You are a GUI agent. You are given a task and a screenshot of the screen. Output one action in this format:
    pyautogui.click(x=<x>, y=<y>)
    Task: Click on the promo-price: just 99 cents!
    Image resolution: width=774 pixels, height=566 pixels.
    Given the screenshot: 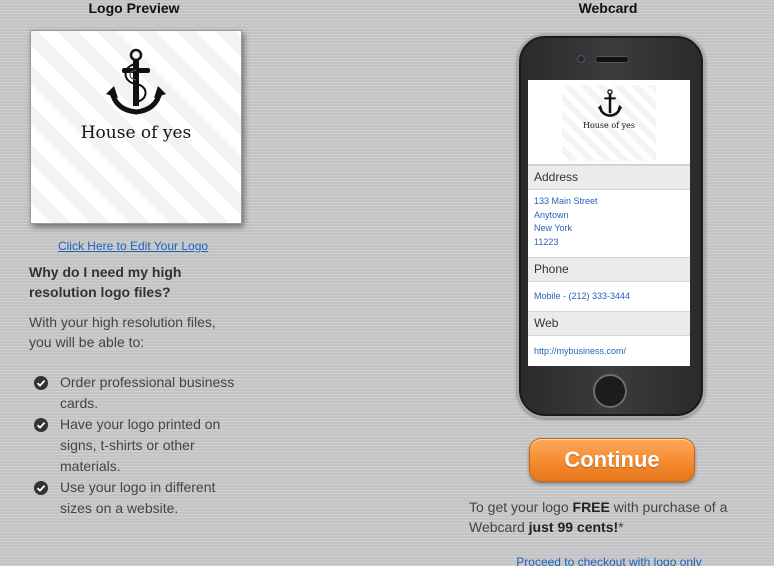 What is the action you would take?
    pyautogui.click(x=573, y=527)
    